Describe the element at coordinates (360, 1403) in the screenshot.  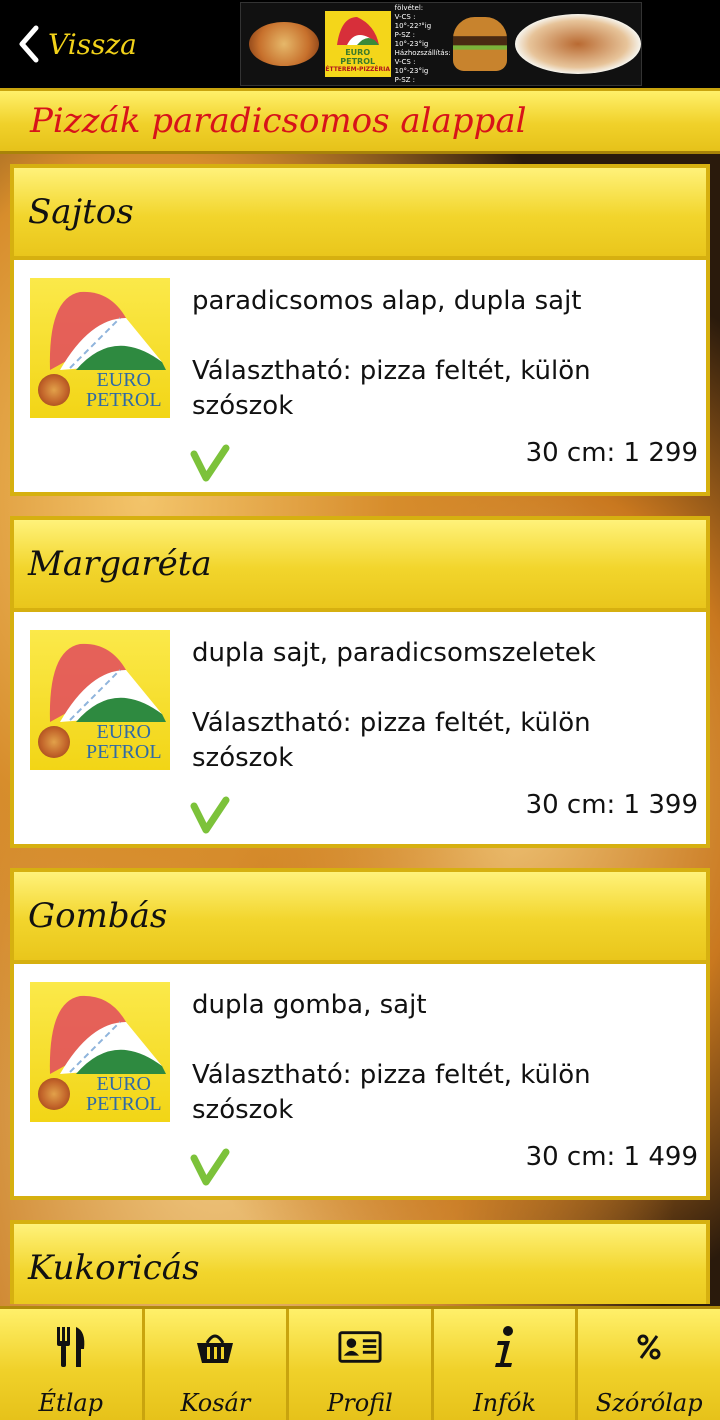
I see `nav-label: Profil` at that location.